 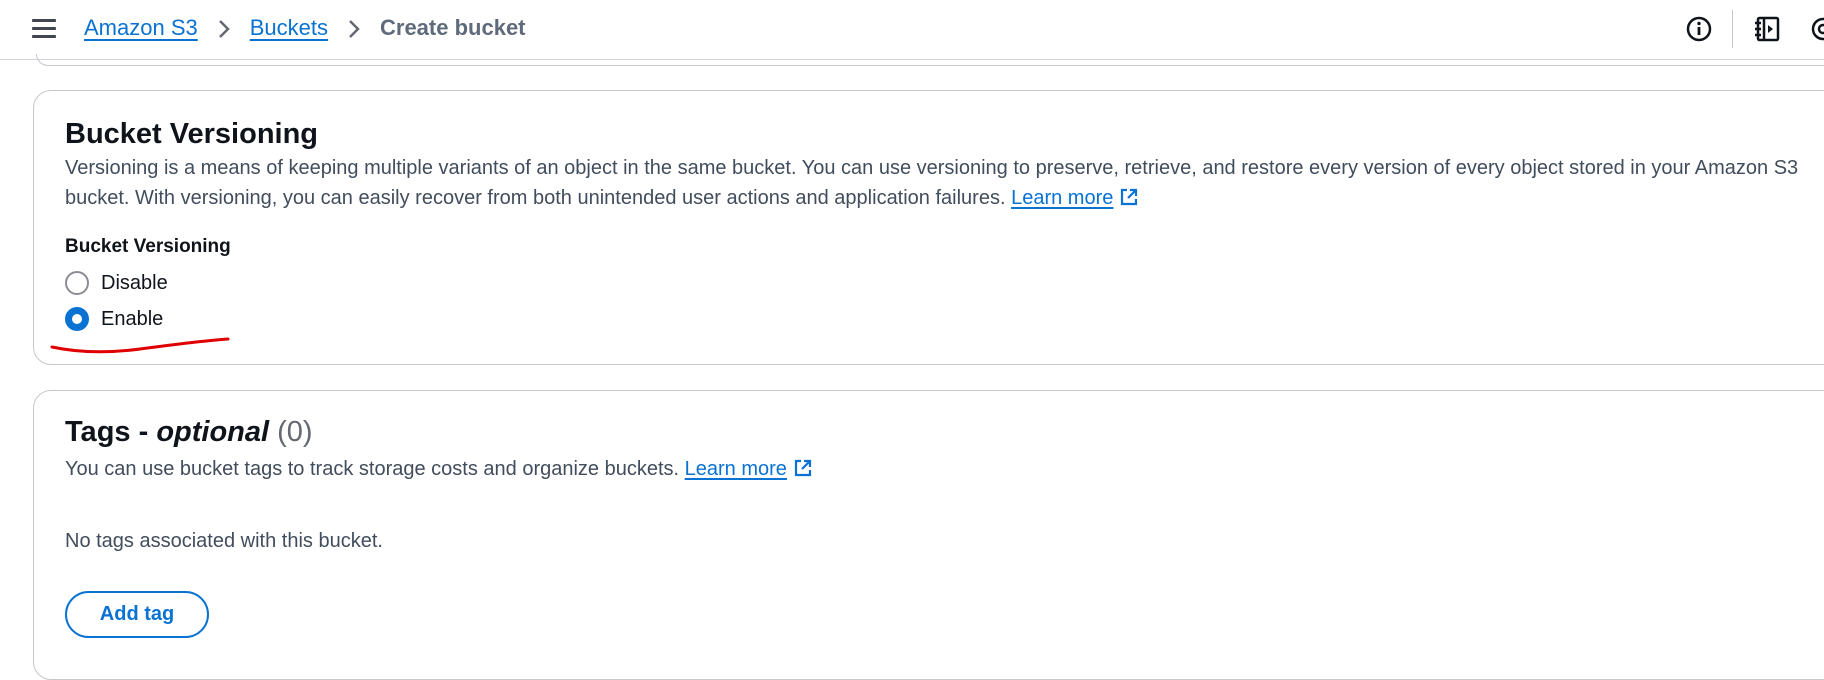 What do you see at coordinates (140, 345) in the screenshot?
I see `red-underline-annotation` at bounding box center [140, 345].